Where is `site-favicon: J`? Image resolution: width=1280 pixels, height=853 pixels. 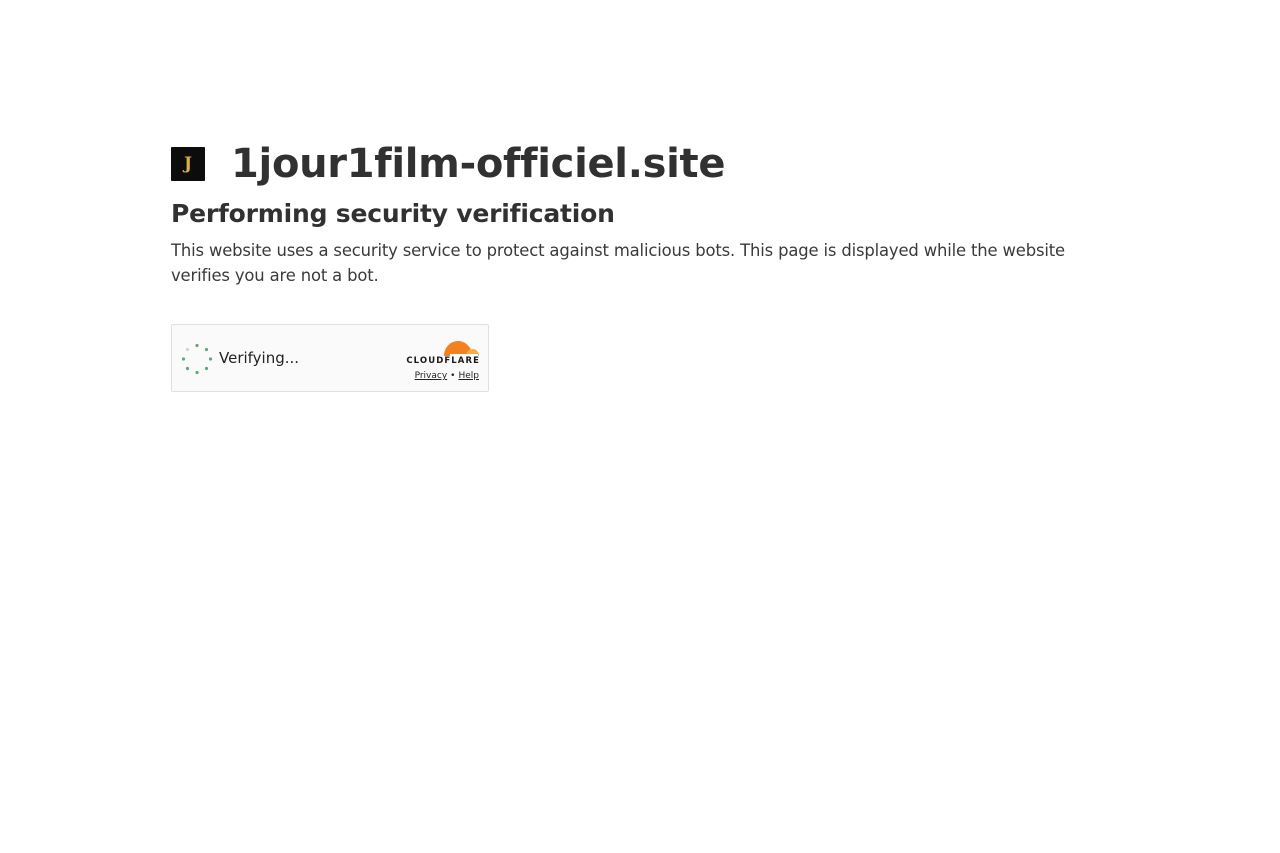 site-favicon: J is located at coordinates (188, 164).